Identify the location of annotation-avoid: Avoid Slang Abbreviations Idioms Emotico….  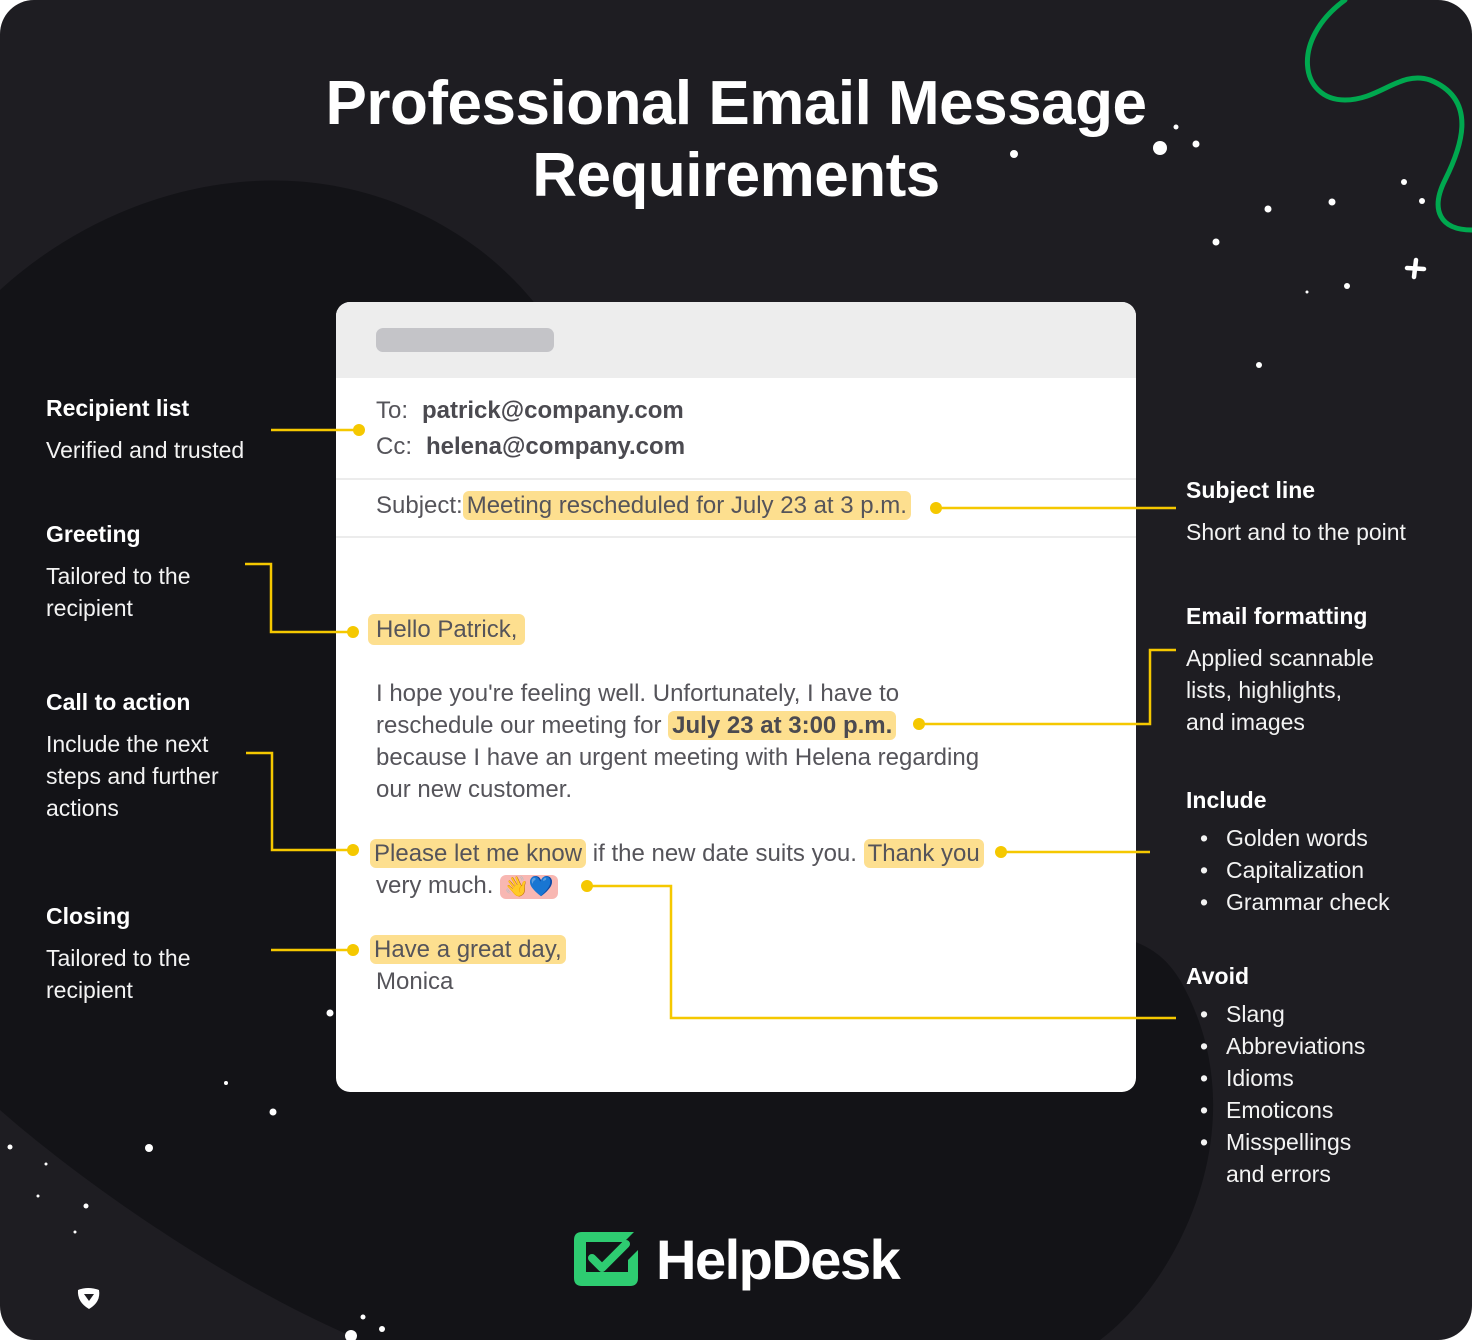
(1275, 1076).